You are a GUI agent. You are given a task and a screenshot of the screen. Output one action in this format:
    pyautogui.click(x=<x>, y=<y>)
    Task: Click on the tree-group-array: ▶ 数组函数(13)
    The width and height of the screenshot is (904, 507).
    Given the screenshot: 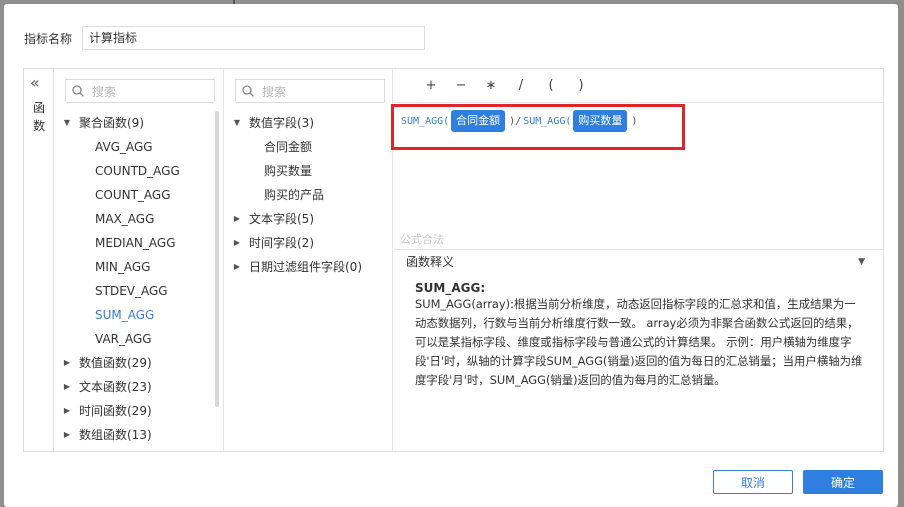 What is the action you would take?
    pyautogui.click(x=139, y=435)
    